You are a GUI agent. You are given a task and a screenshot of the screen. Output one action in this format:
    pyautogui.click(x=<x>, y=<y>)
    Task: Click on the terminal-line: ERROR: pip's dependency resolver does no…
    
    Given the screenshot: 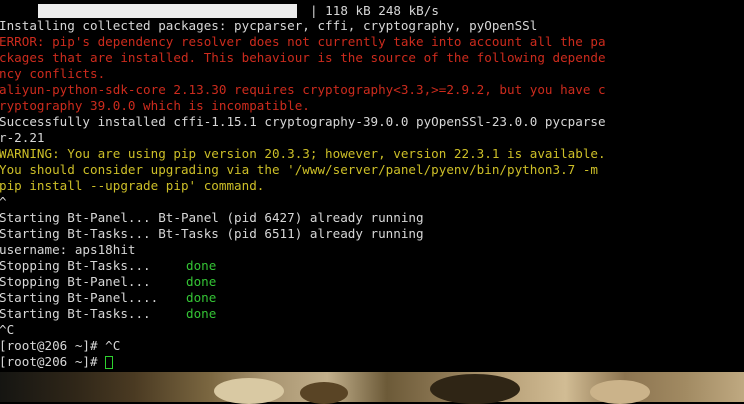 What is the action you would take?
    pyautogui.click(x=303, y=42)
    